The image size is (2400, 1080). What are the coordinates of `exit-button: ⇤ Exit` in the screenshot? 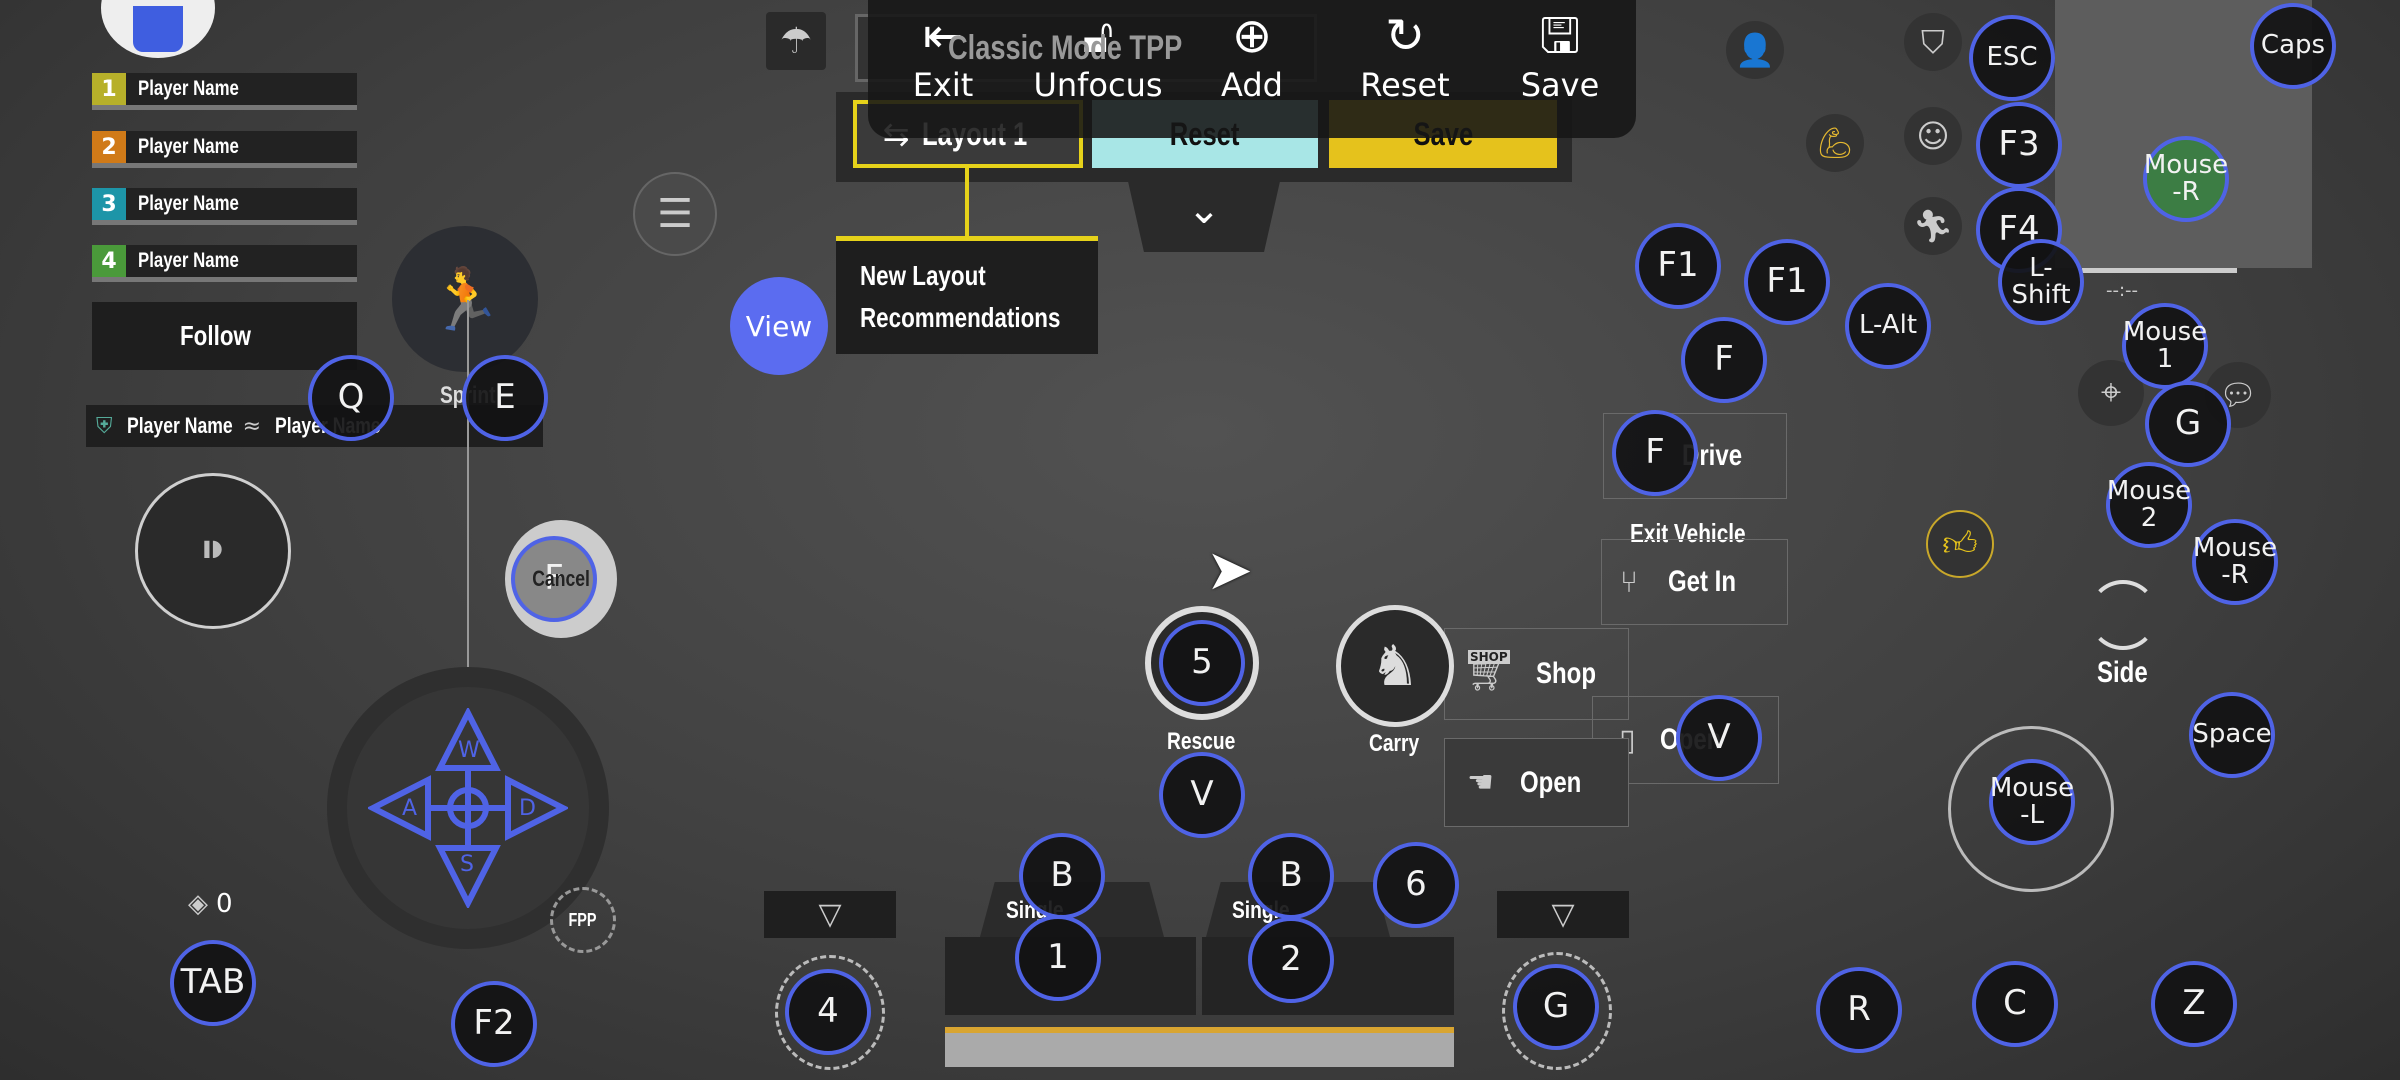 It's located at (943, 56).